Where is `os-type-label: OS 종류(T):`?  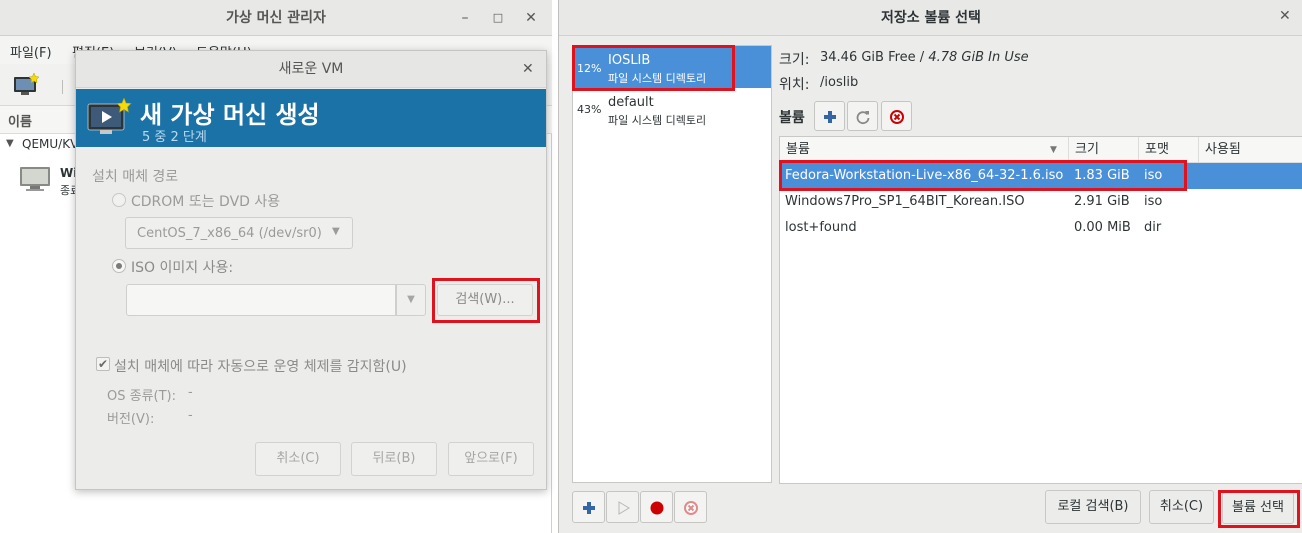 os-type-label: OS 종류(T): is located at coordinates (142, 396).